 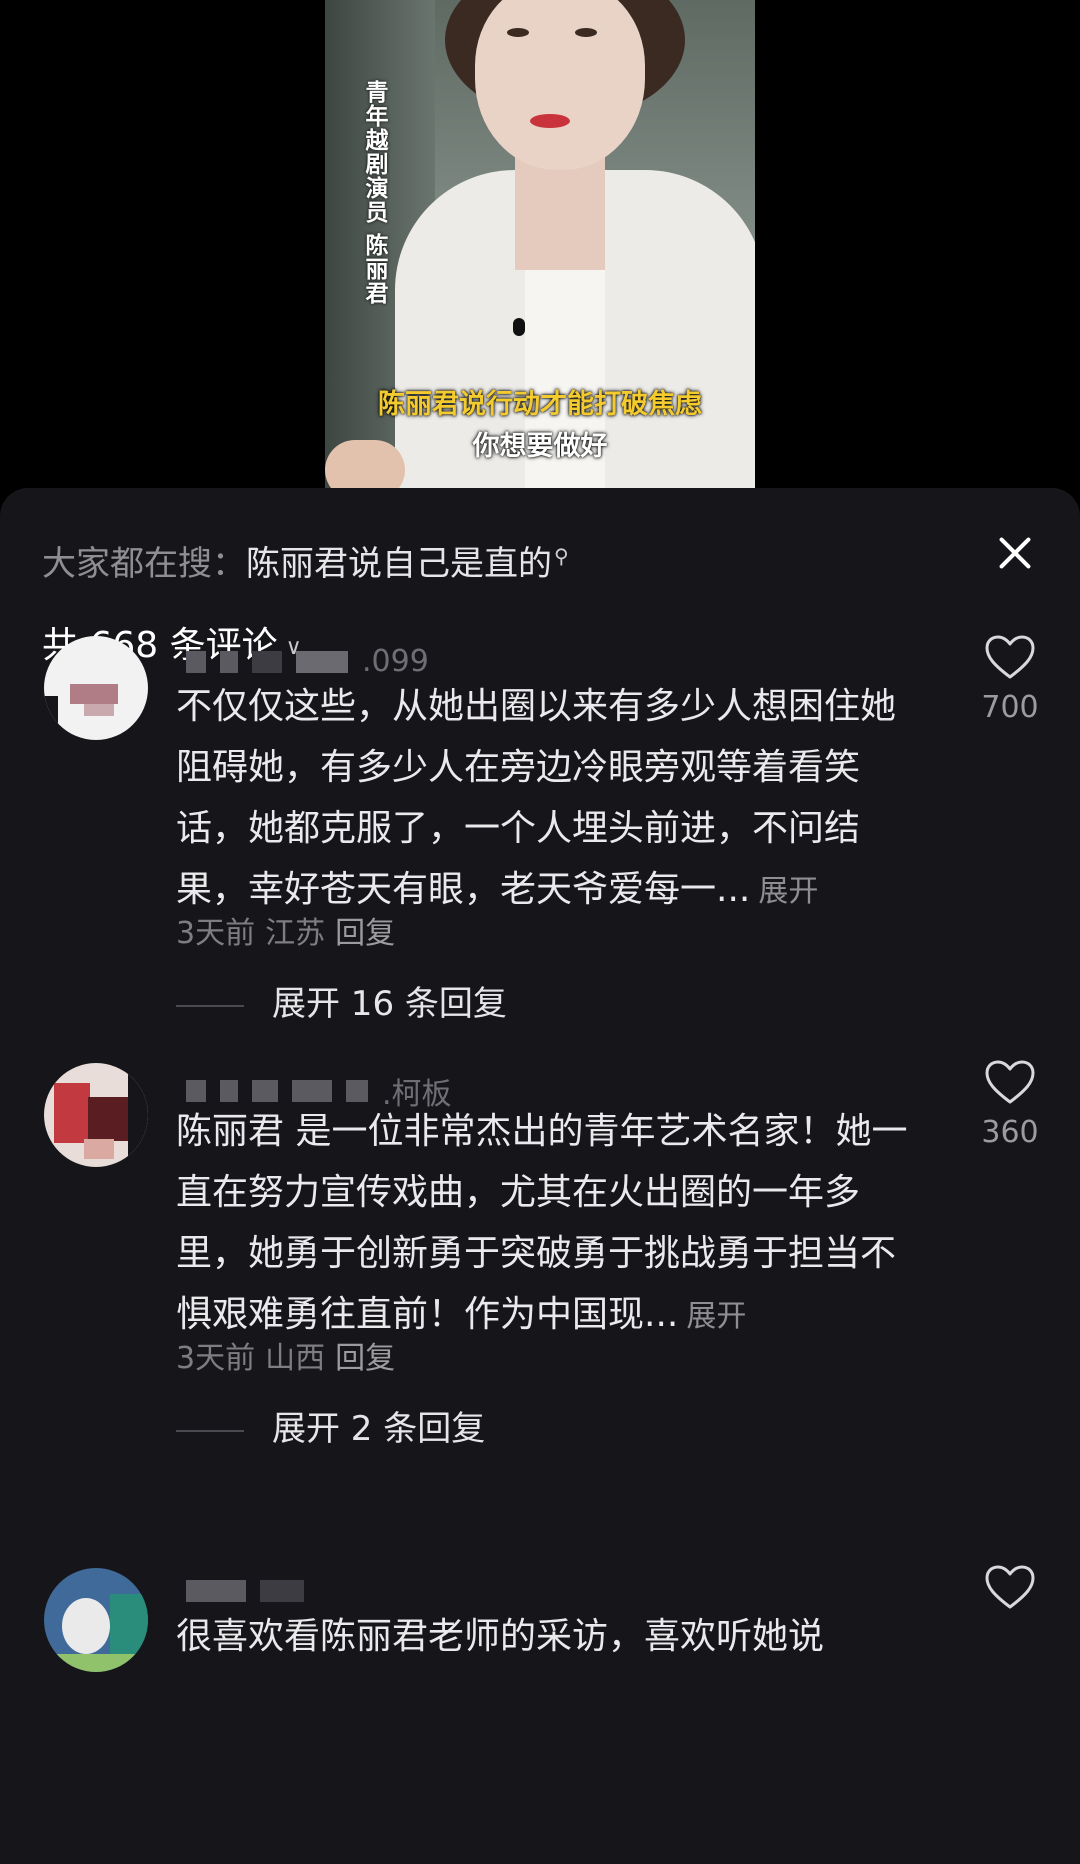 I want to click on video-player: 青年越剧演员 陈丽君 陈丽君说行动才能打破焦虑 你想要做好, so click(x=540, y=244).